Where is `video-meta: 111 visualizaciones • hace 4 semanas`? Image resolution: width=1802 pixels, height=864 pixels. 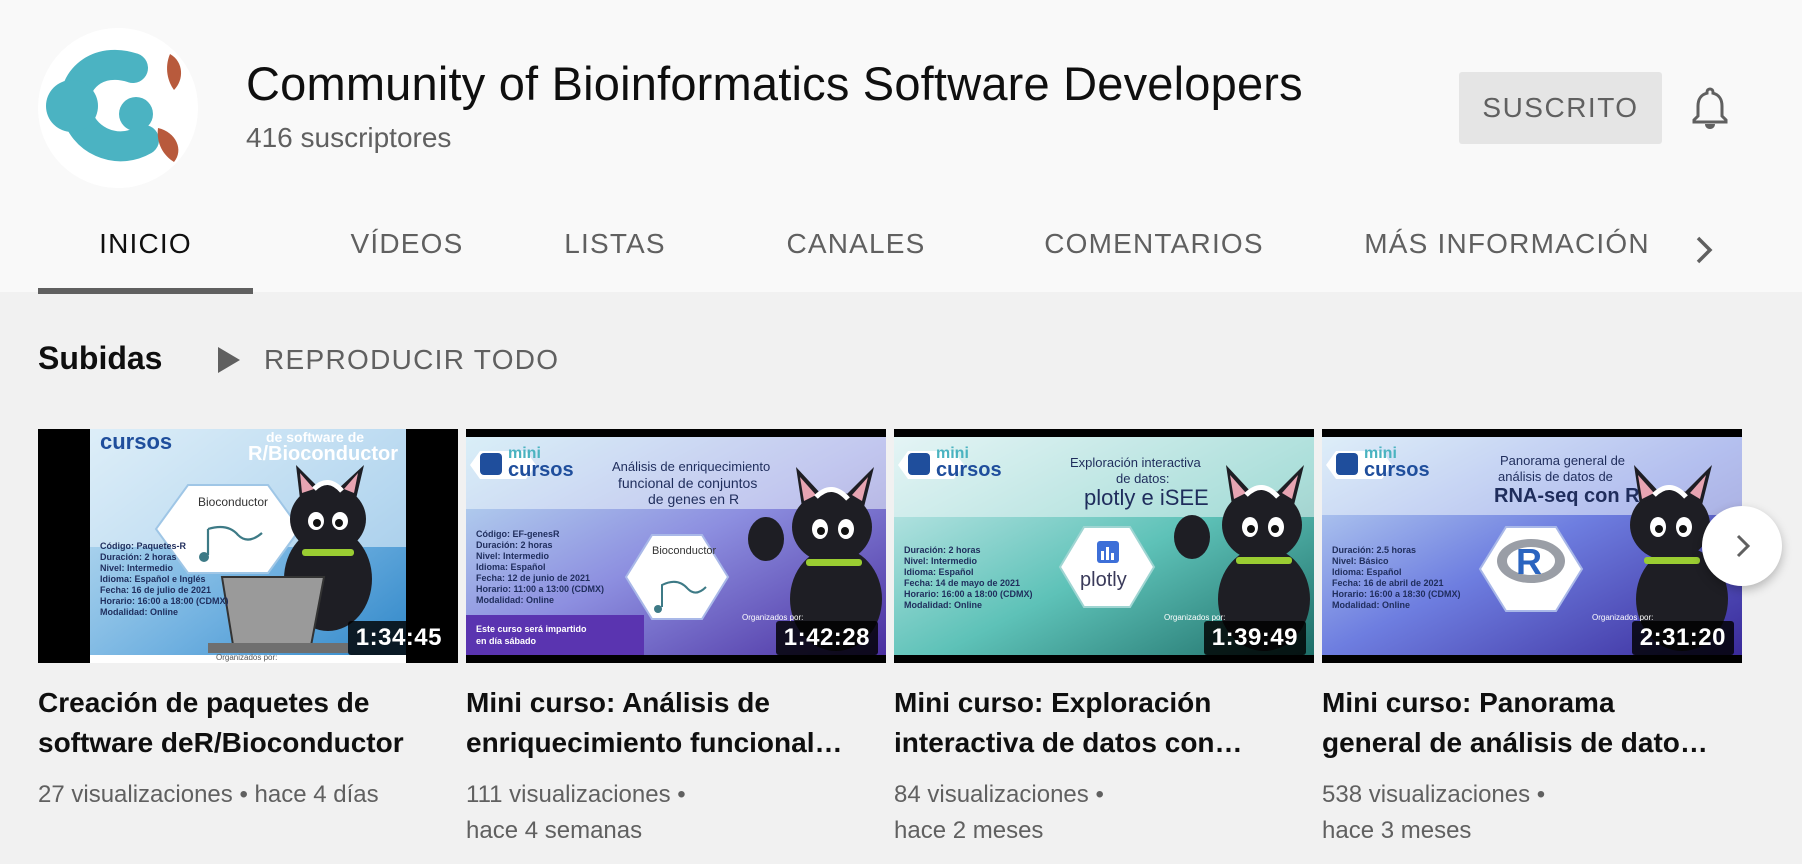 video-meta: 111 visualizaciones • hace 4 semanas is located at coordinates (676, 813).